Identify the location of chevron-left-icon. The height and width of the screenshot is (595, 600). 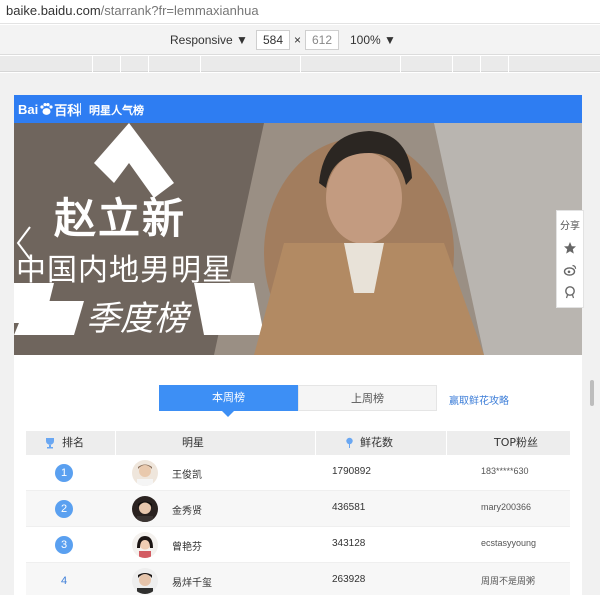
(25, 243).